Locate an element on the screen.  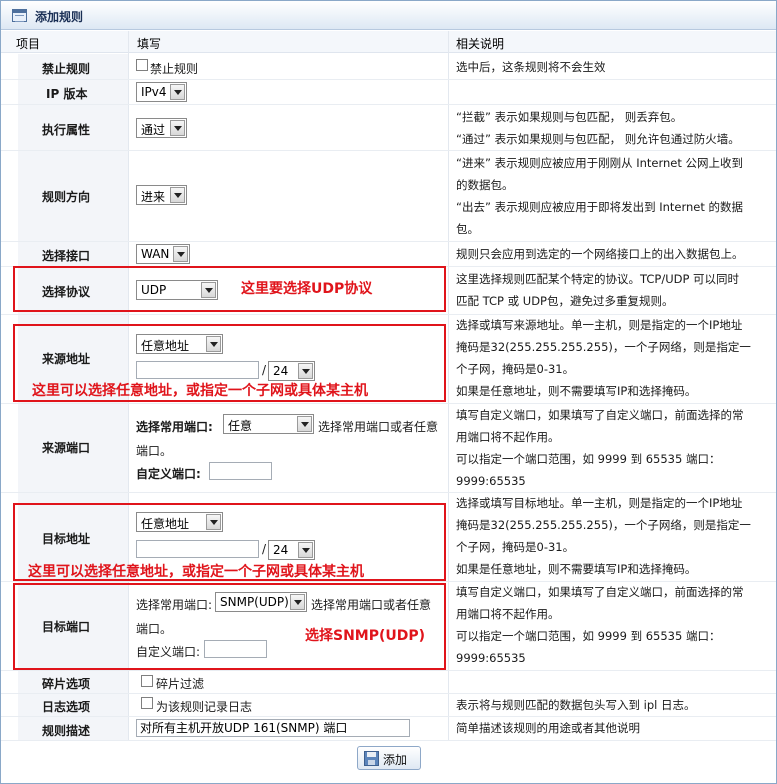
desc-description: 简单描述该规则的用途或者其他说明 is located at coordinates (548, 728).